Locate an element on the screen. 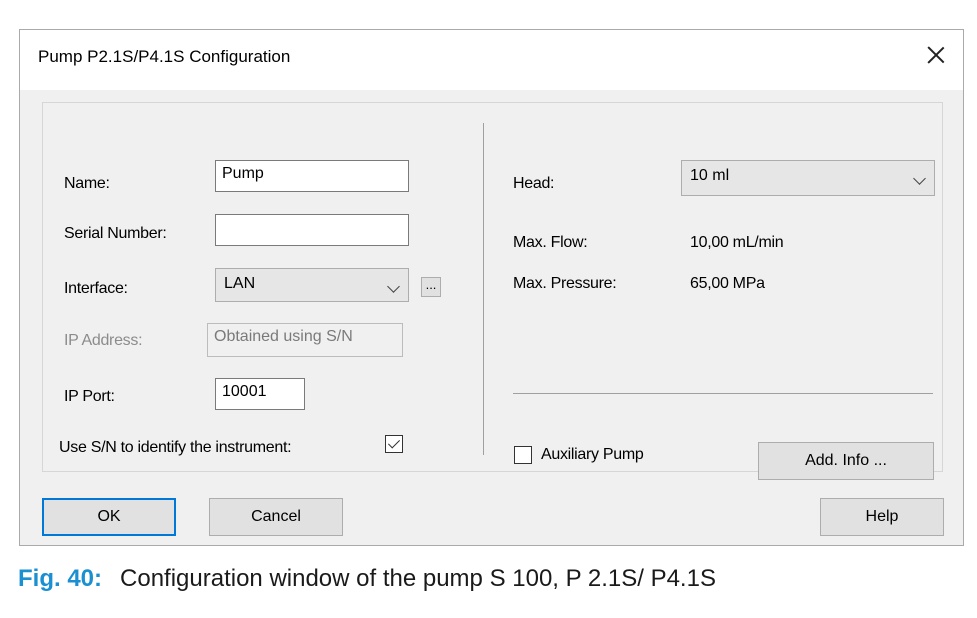 The width and height of the screenshot is (977, 618). help-button: Help is located at coordinates (882, 517).